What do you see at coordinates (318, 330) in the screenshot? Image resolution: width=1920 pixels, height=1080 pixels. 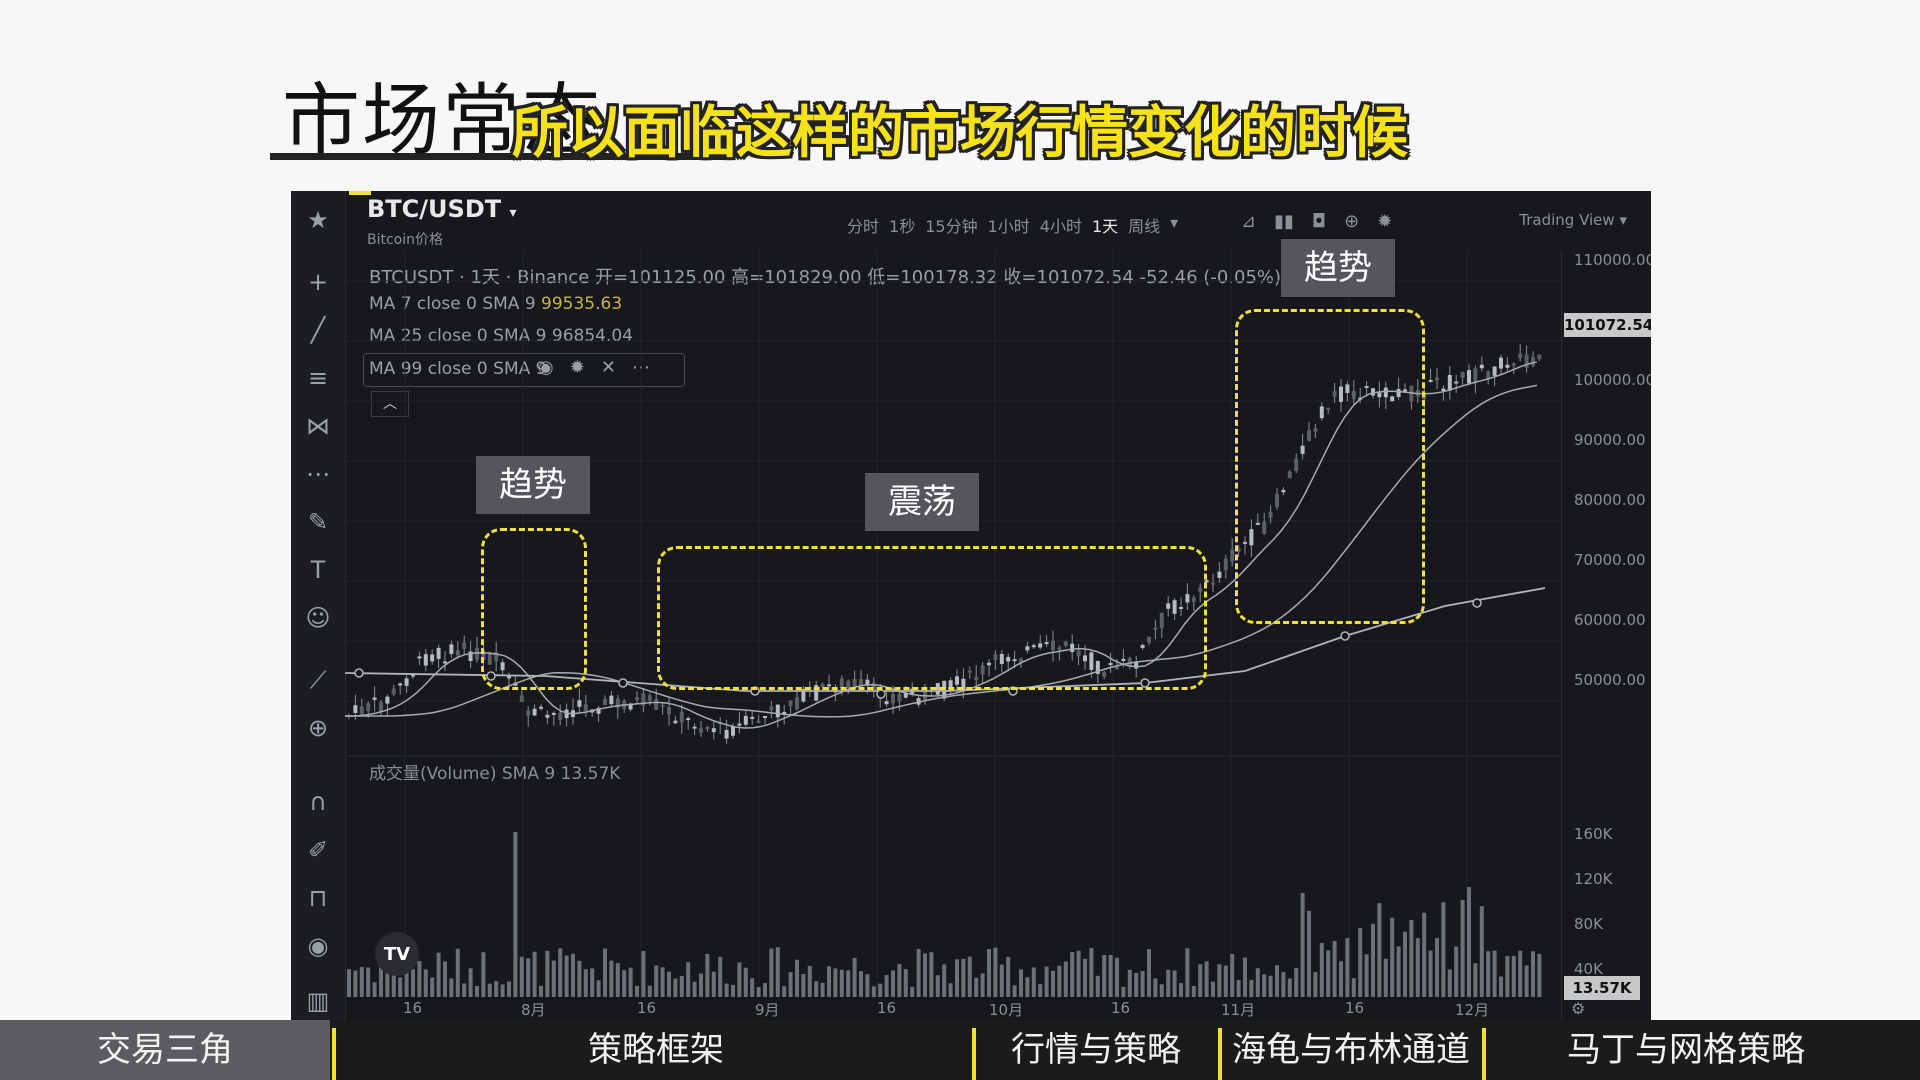 I see `trendline-icon: ╱` at bounding box center [318, 330].